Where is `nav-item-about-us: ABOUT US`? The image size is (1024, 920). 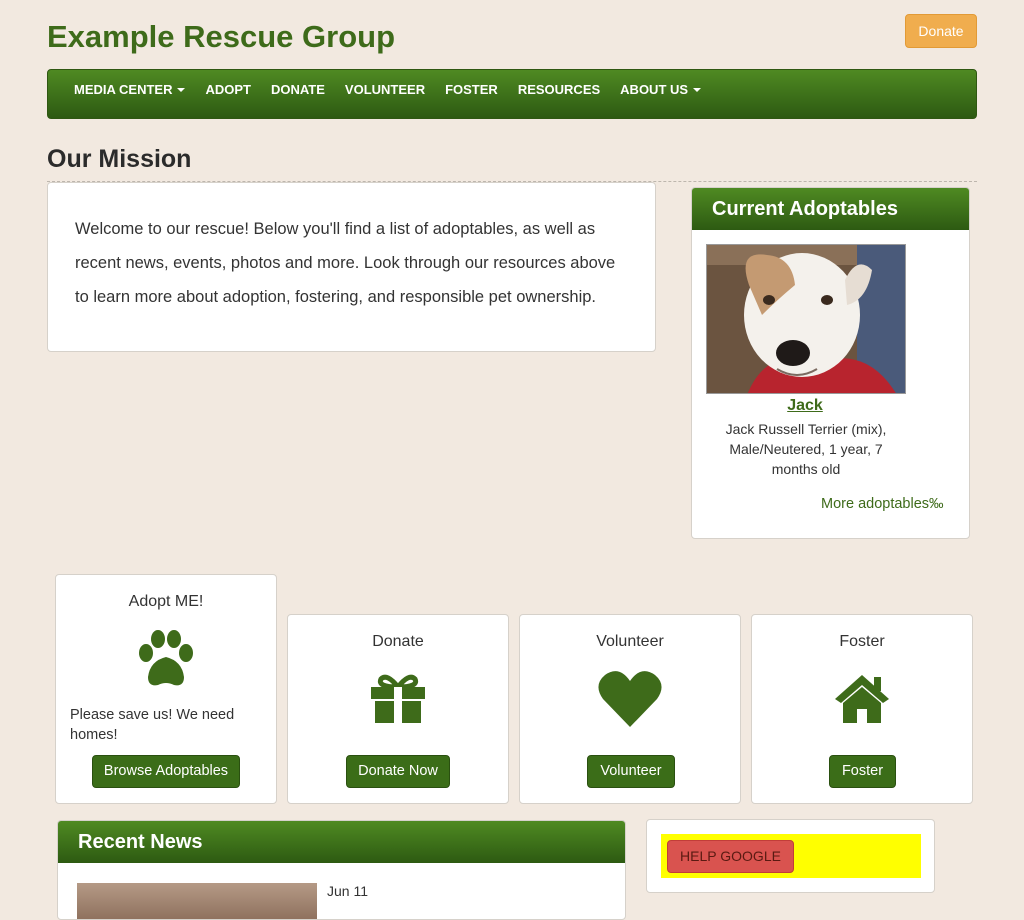
nav-item-about-us: ABOUT US is located at coordinates (660, 84).